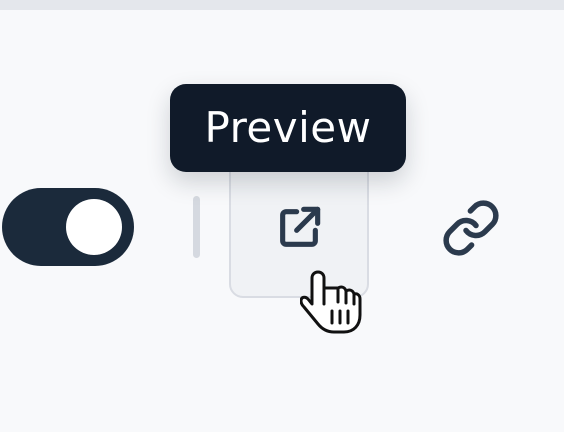 The height and width of the screenshot is (432, 564). I want to click on preview-button, so click(299, 228).